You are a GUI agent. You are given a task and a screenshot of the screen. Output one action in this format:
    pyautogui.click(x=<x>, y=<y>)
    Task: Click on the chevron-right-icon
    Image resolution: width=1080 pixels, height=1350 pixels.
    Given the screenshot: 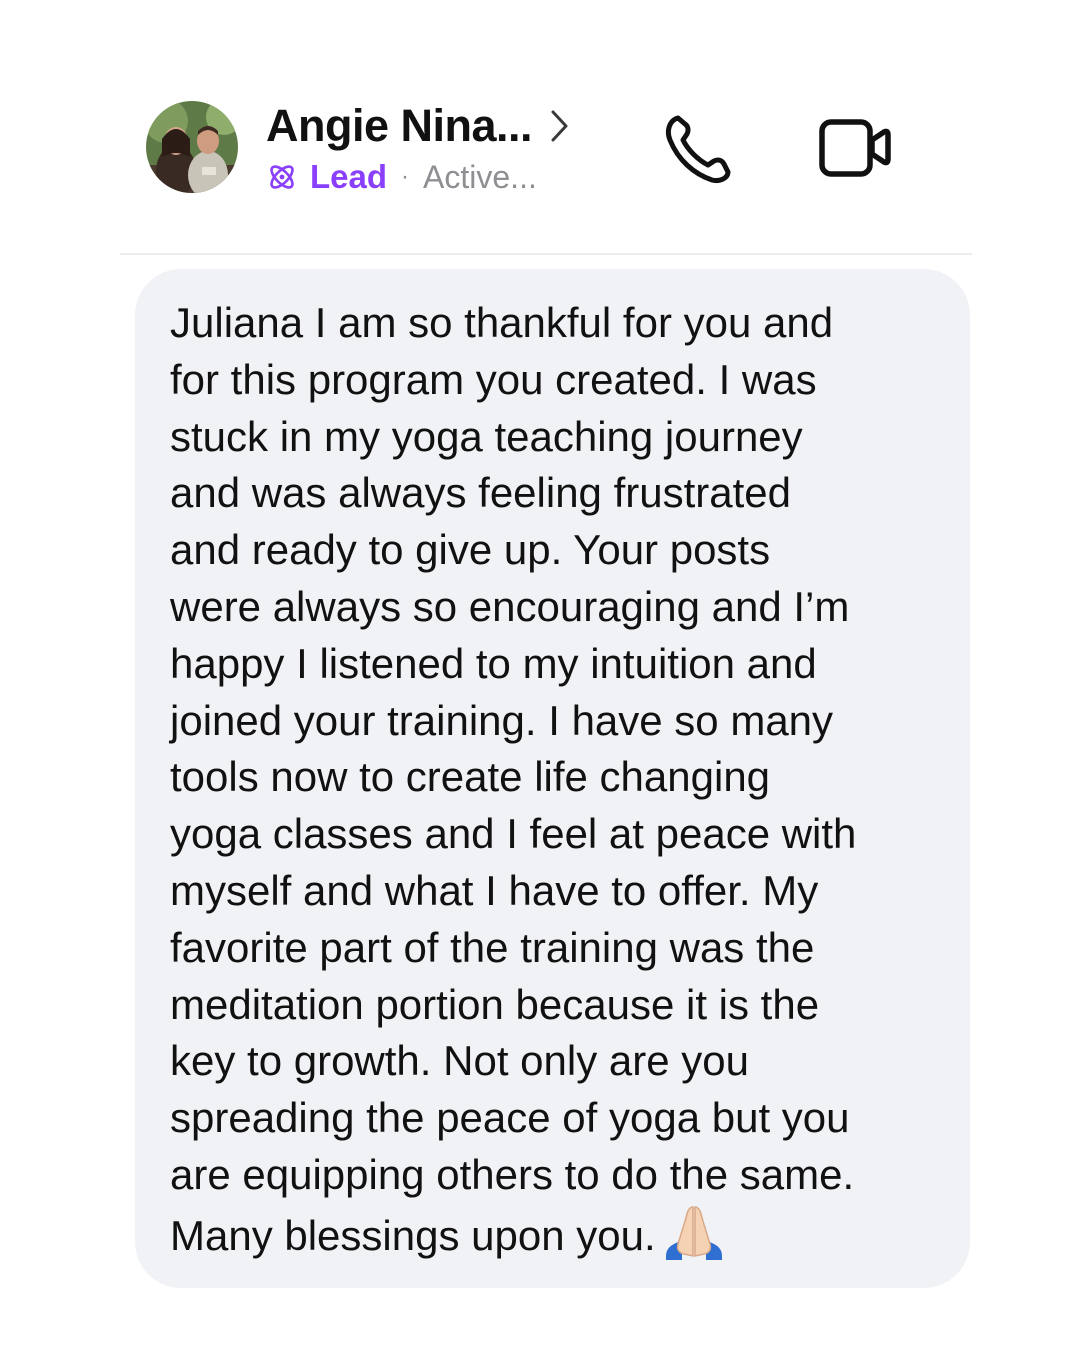 What is the action you would take?
    pyautogui.click(x=560, y=126)
    